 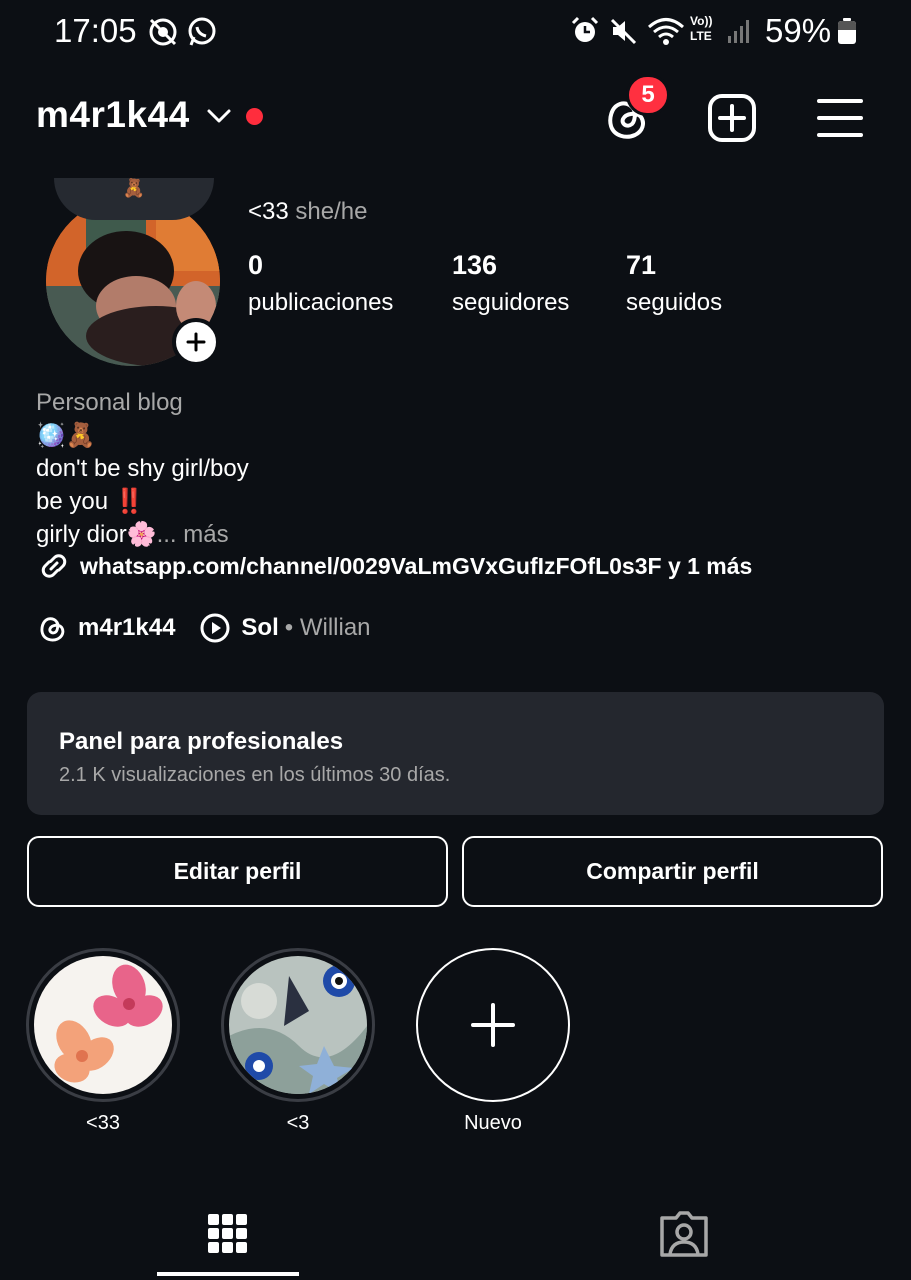 What do you see at coordinates (298, 1123) in the screenshot?
I see `highlight-label: <3` at bounding box center [298, 1123].